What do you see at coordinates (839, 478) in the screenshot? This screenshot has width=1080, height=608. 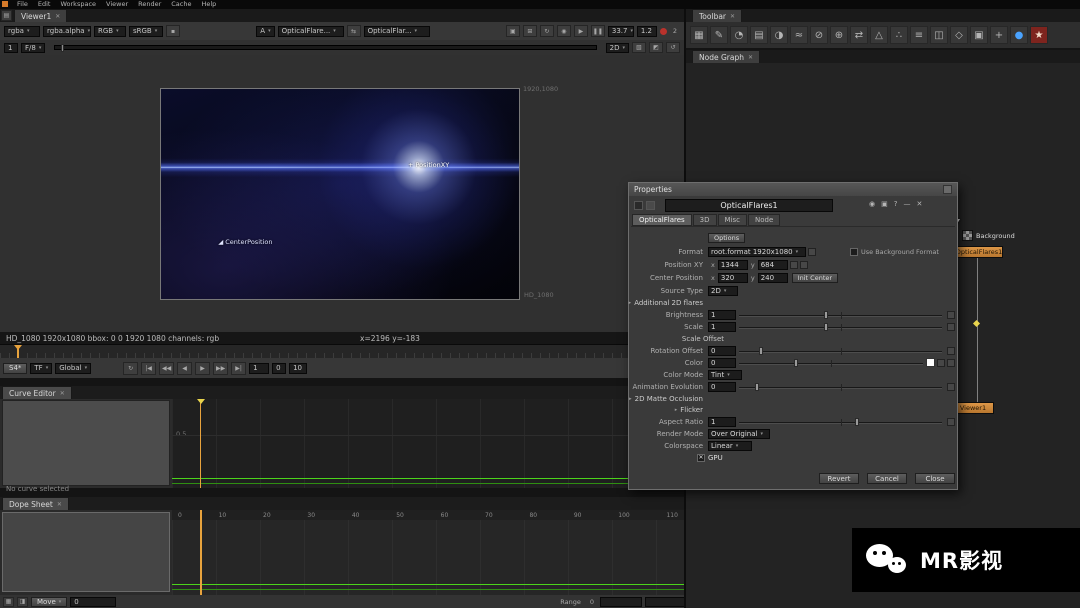 I see `revert-button: Revert` at bounding box center [839, 478].